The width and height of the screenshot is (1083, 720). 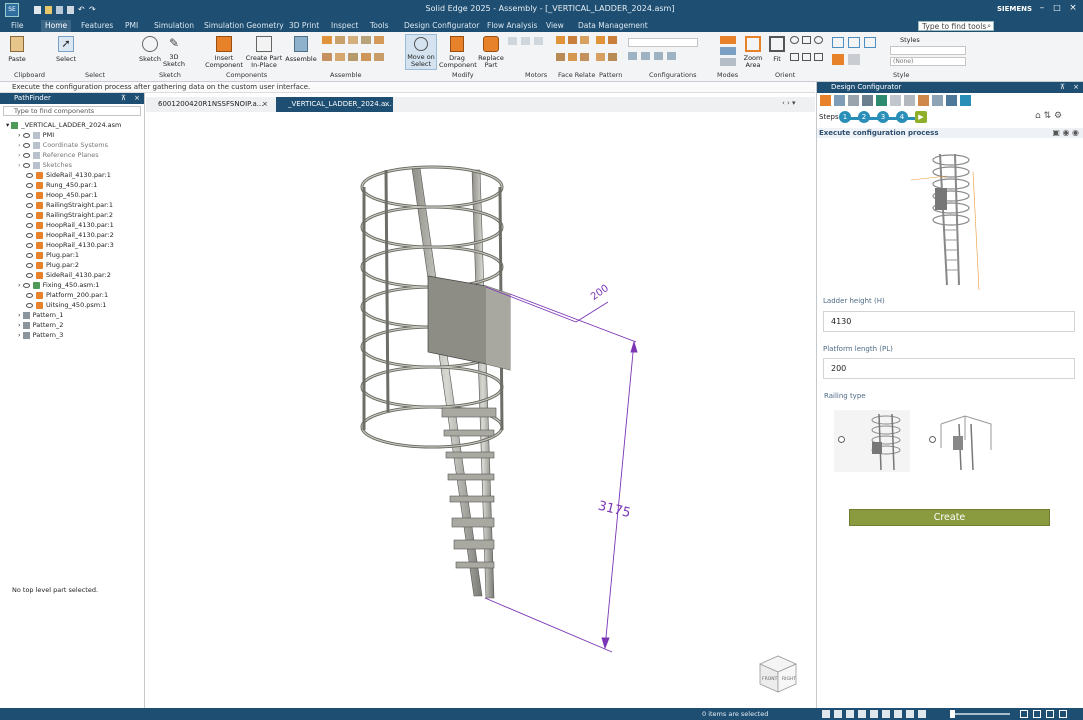 What do you see at coordinates (658, 56) in the screenshot?
I see `config-display-icon` at bounding box center [658, 56].